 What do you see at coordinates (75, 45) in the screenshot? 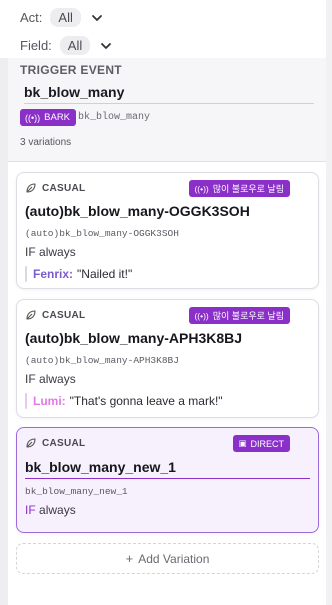
I see `field-filter-value: All` at bounding box center [75, 45].